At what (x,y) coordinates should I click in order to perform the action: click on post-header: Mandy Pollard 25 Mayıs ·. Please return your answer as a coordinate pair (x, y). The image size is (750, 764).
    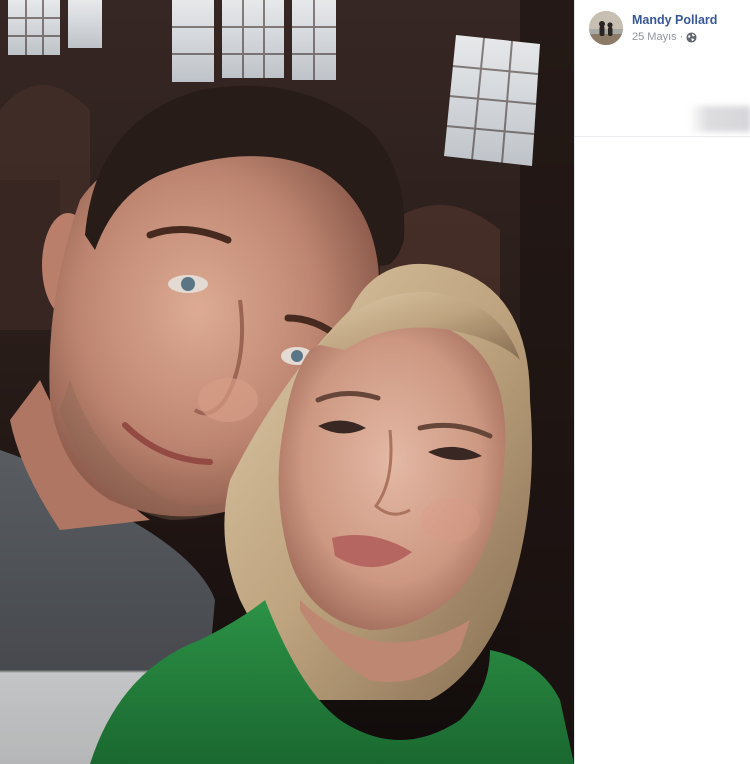
    Looking at the image, I should click on (653, 28).